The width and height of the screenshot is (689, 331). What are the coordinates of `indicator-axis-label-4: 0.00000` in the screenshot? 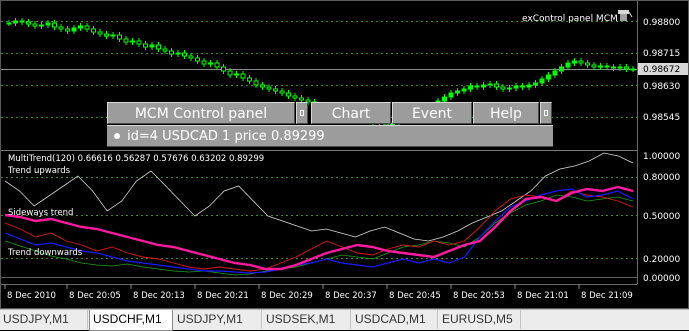 It's located at (661, 279).